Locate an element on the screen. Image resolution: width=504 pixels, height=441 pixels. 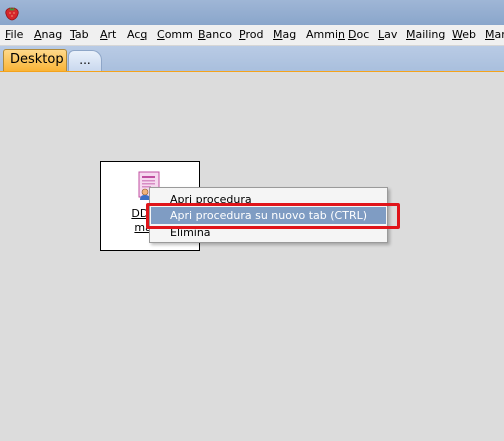
menu-doc: Doc is located at coordinates (358, 35).